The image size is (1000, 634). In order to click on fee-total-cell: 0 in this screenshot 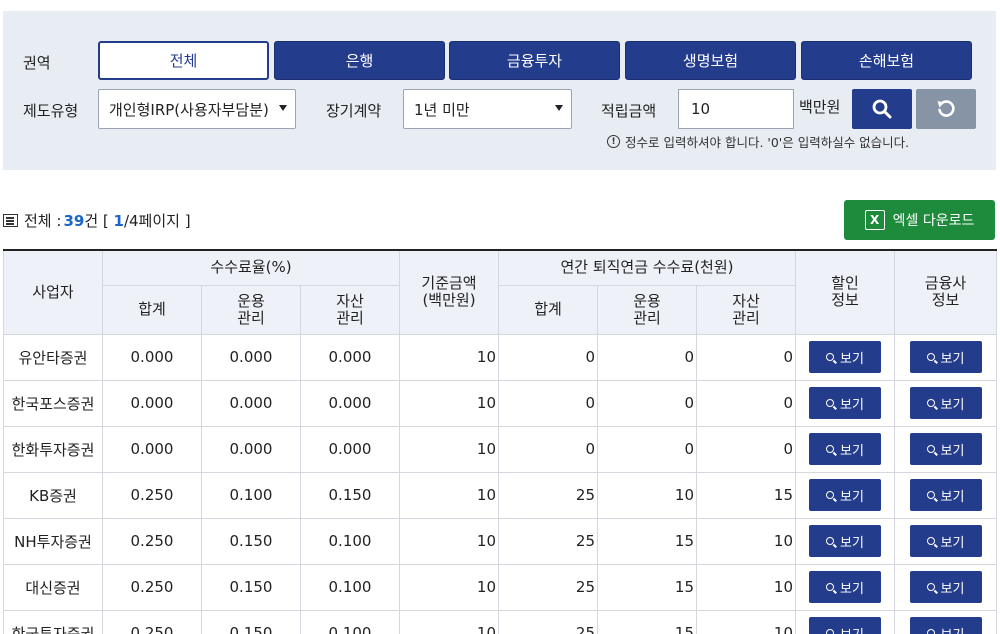, I will do `click(548, 403)`.